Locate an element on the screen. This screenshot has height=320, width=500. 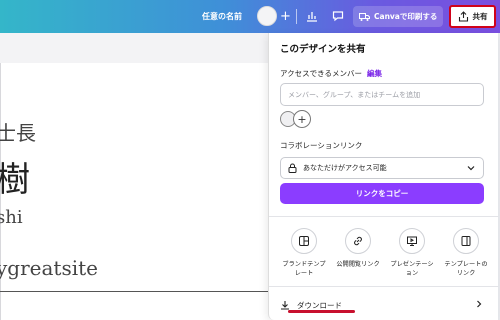
edit-access-link: 編集 is located at coordinates (374, 73).